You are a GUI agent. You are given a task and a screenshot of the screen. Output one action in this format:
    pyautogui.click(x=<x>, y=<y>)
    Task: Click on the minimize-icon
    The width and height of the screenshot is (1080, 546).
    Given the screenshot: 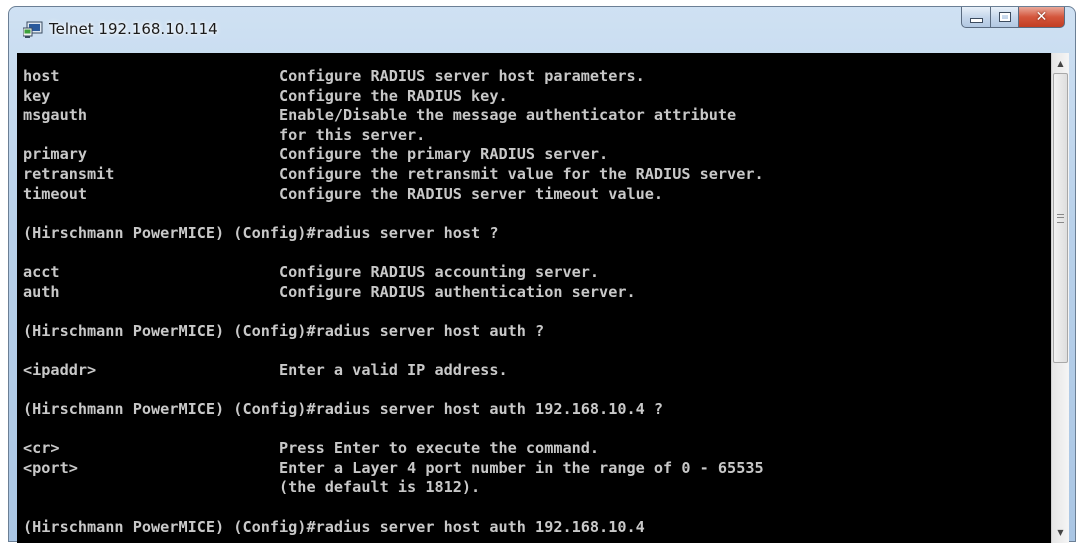 What is the action you would take?
    pyautogui.click(x=976, y=20)
    